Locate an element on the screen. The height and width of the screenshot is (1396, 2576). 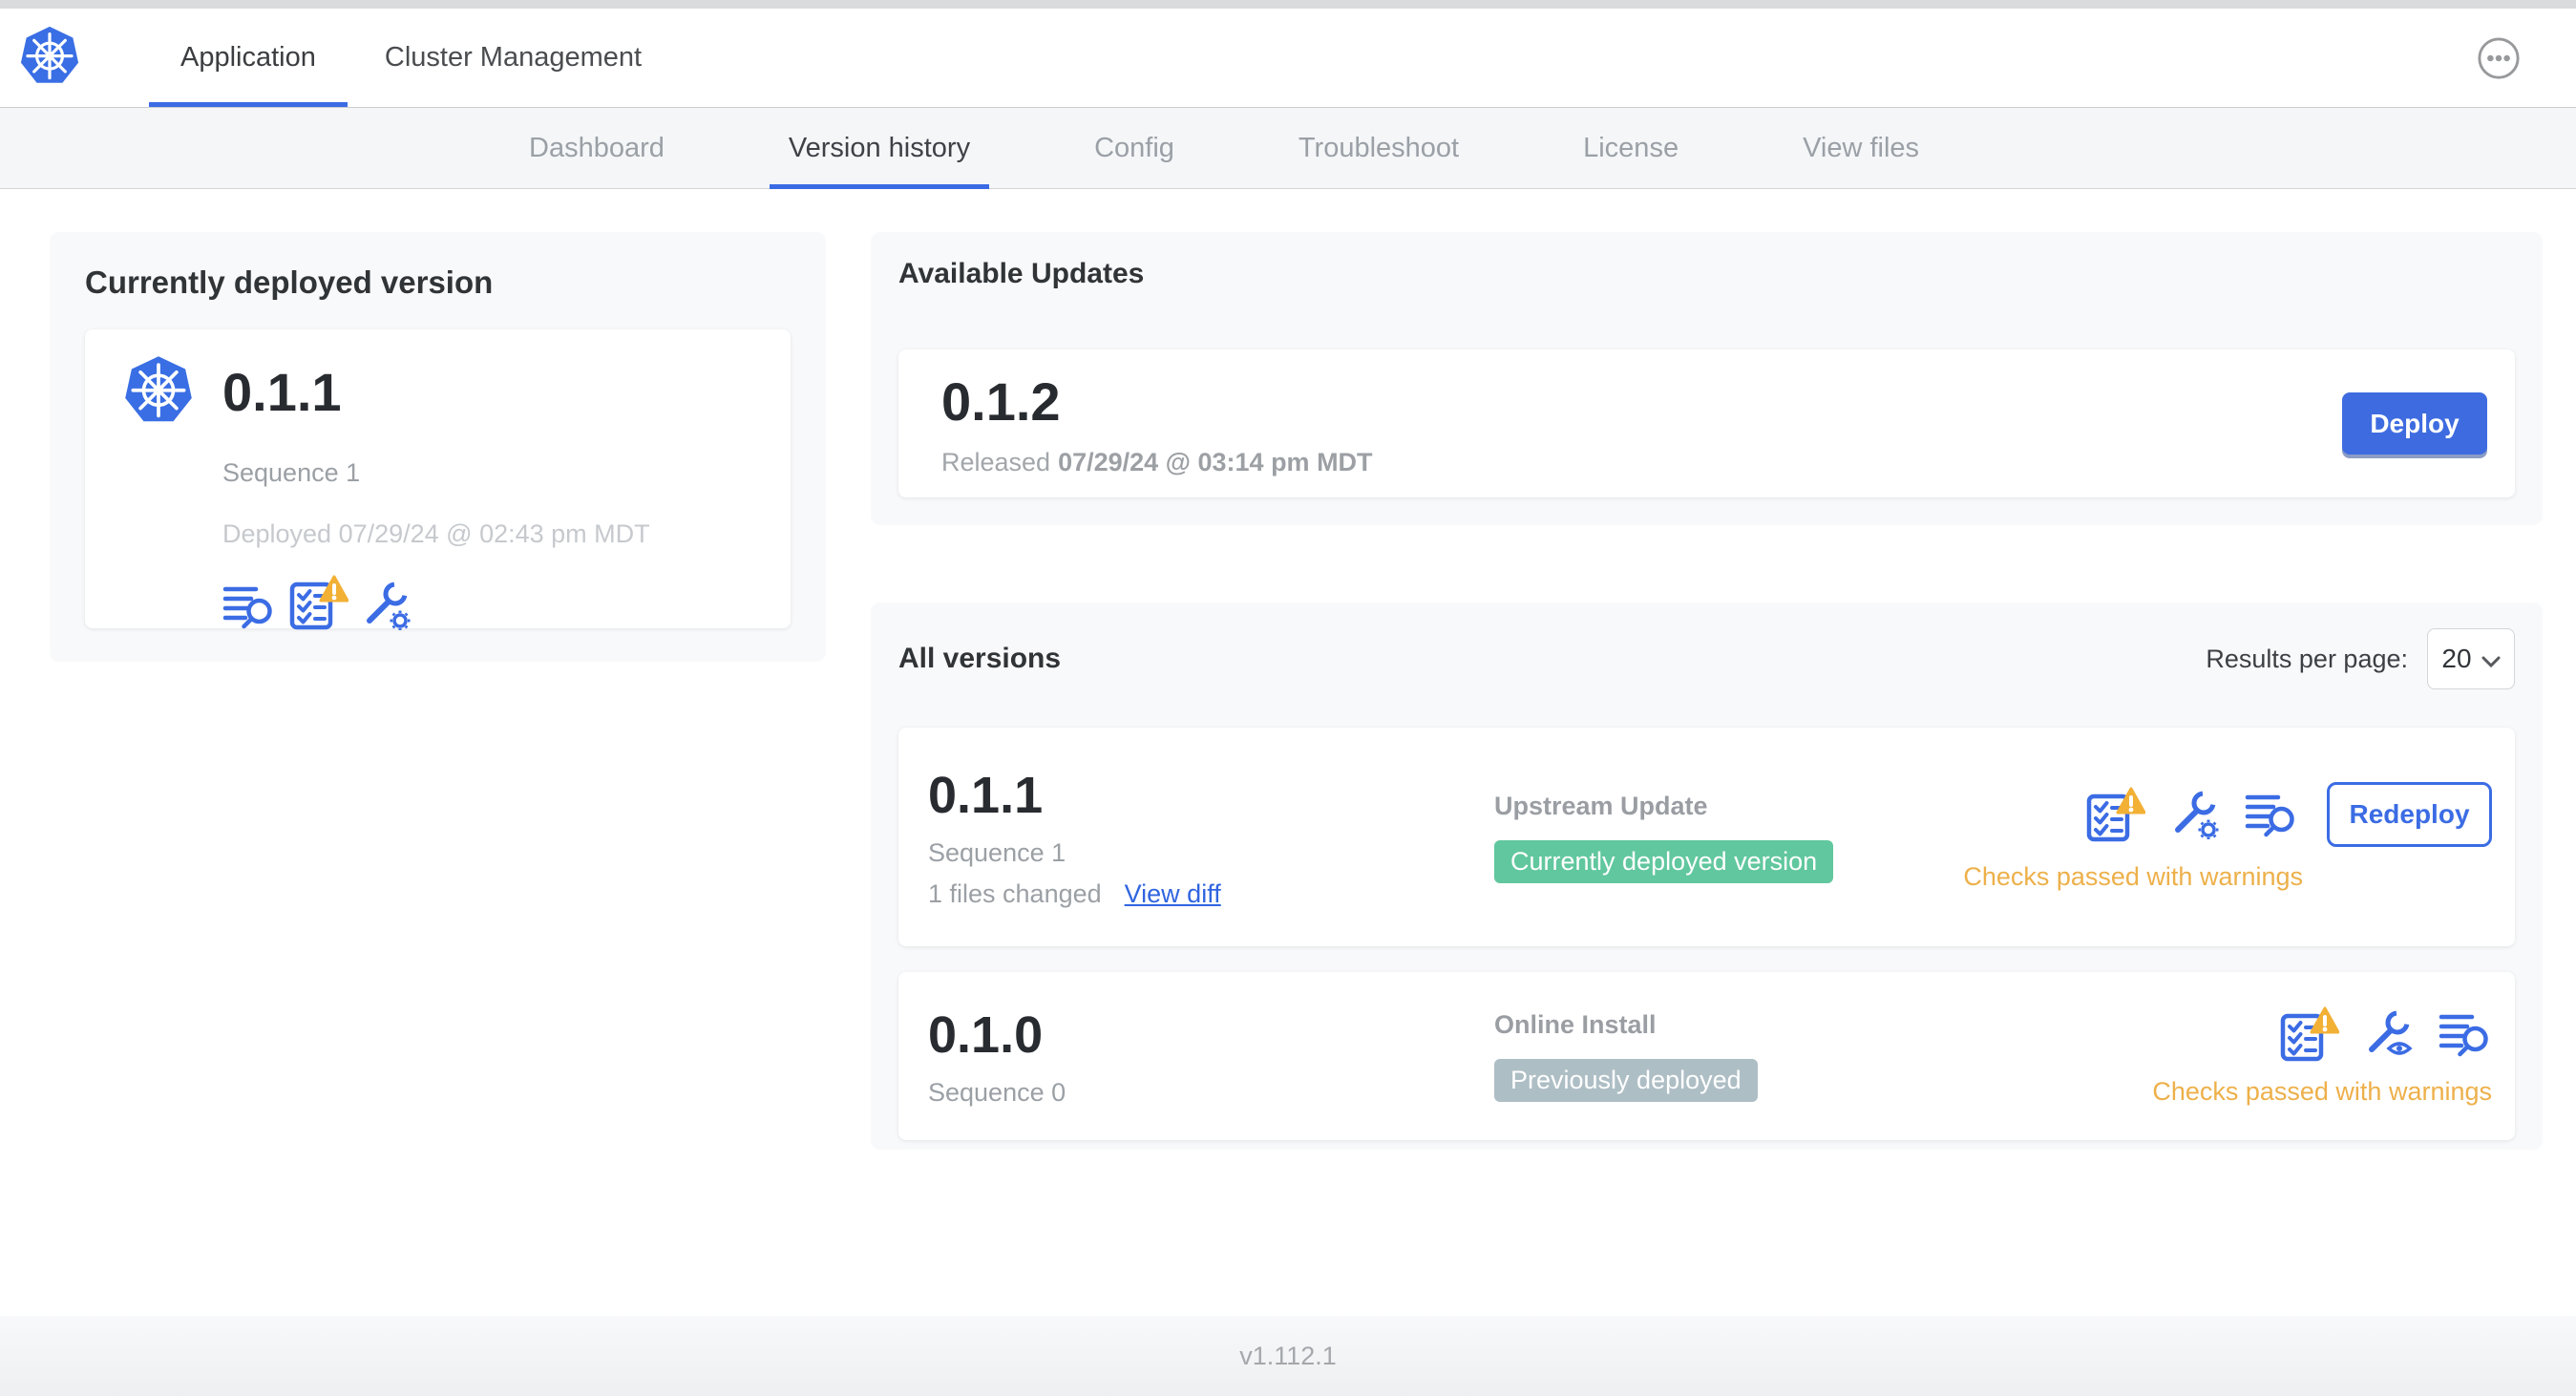
console-version-label: v1.112.1 is located at coordinates (1288, 1355).